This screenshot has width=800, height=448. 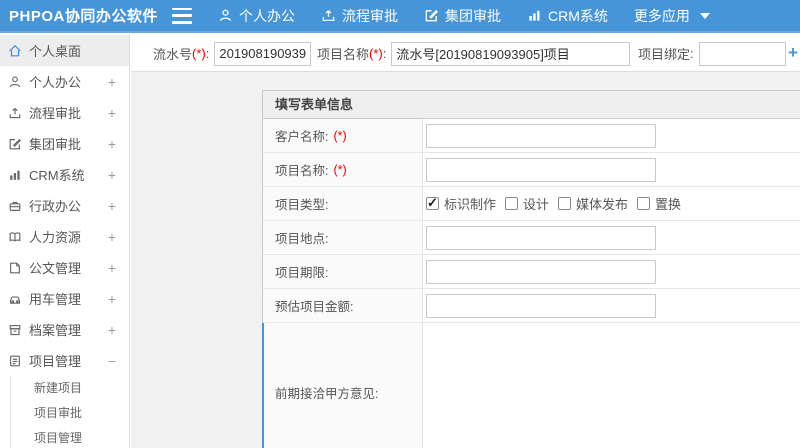 I want to click on sidebar-item-personal-office: 个人办公 +, so click(x=64, y=81).